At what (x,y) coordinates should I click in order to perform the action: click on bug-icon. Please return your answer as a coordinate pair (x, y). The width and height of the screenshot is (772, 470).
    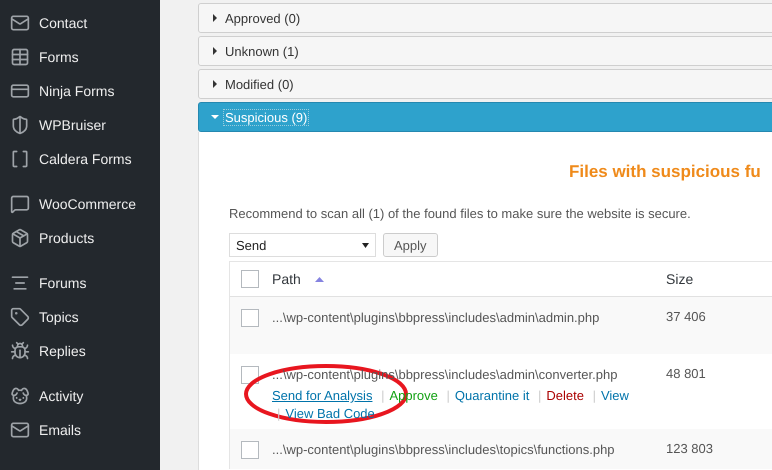
    Looking at the image, I should click on (20, 351).